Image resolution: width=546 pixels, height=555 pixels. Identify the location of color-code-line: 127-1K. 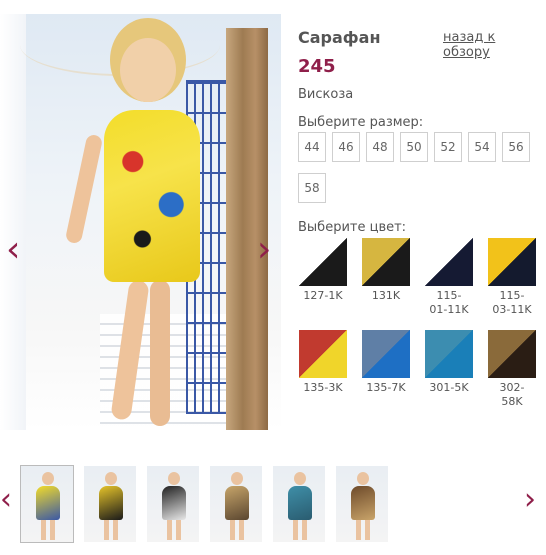
(323, 295).